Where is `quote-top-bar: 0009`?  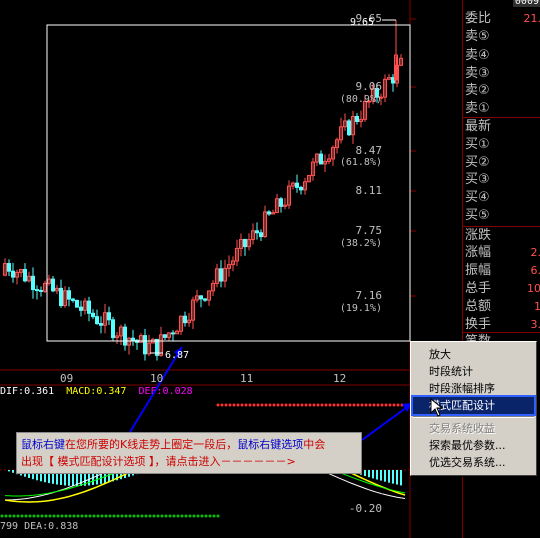 quote-top-bar: 0009 is located at coordinates (501, 4).